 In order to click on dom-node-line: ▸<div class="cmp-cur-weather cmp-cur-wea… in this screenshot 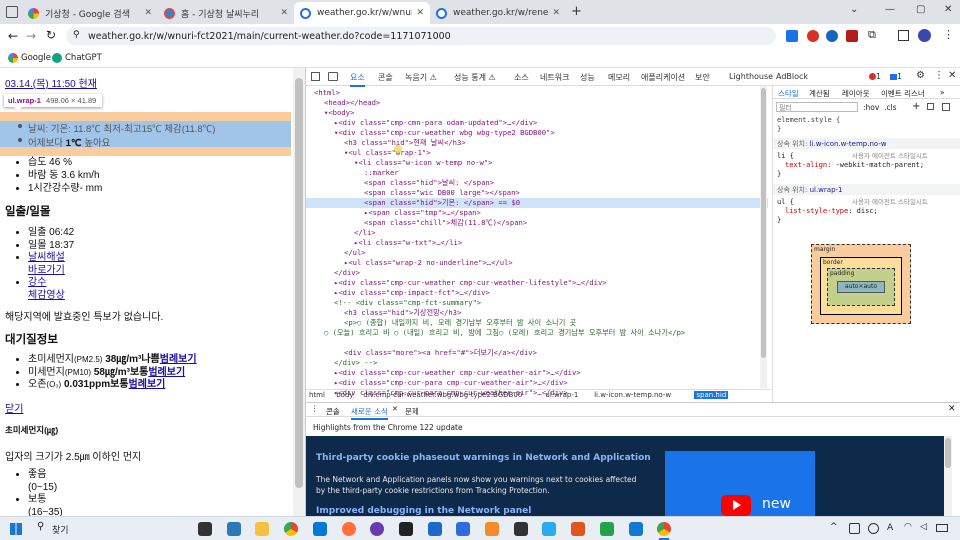, I will do `click(457, 373)`.